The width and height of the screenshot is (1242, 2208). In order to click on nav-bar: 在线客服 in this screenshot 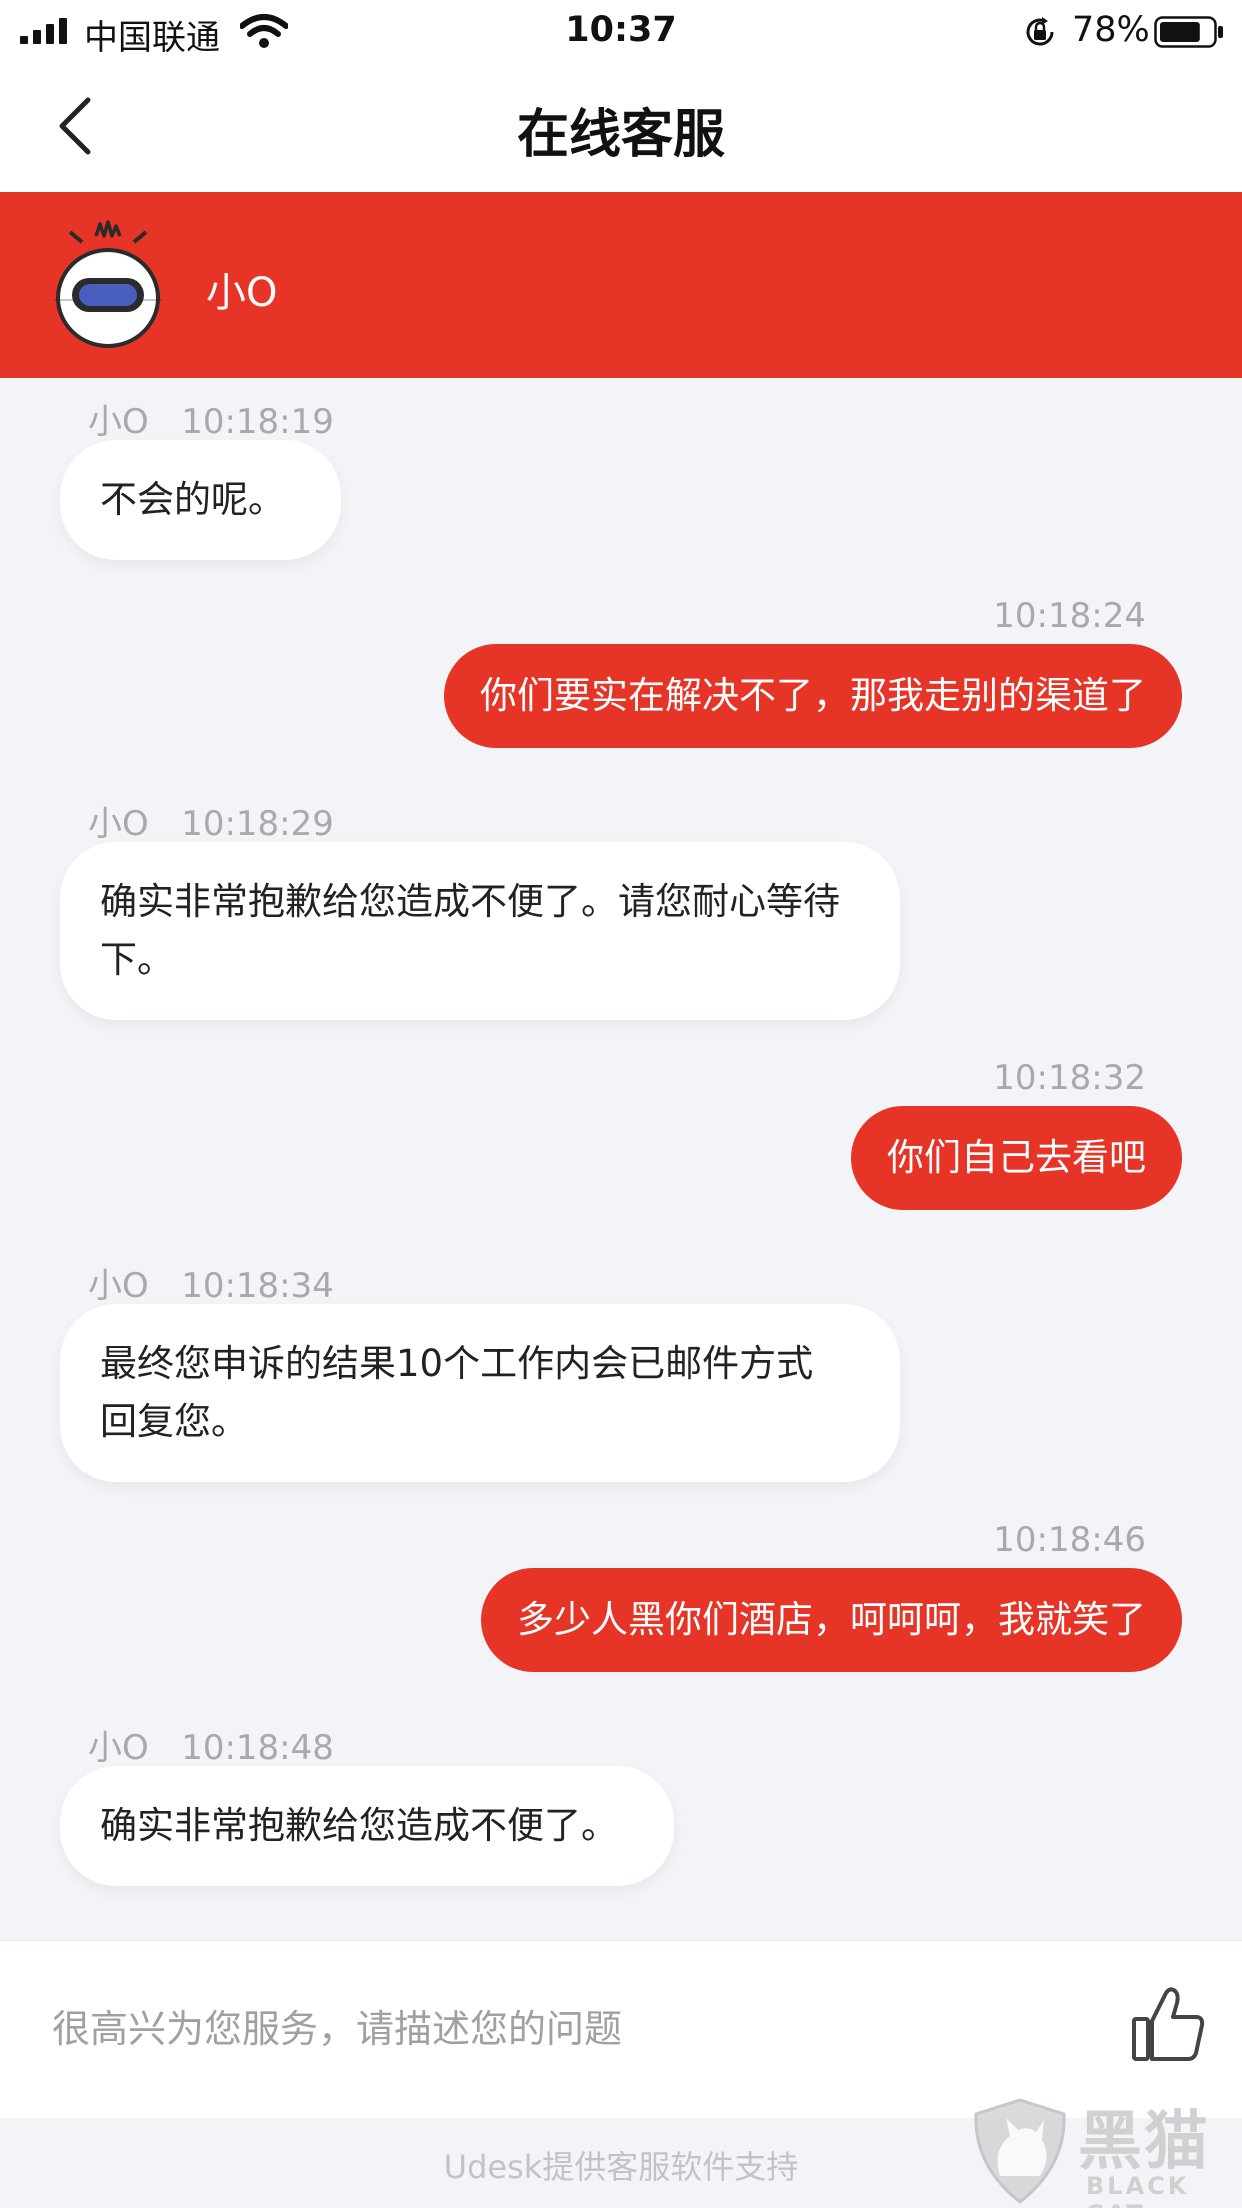, I will do `click(621, 127)`.